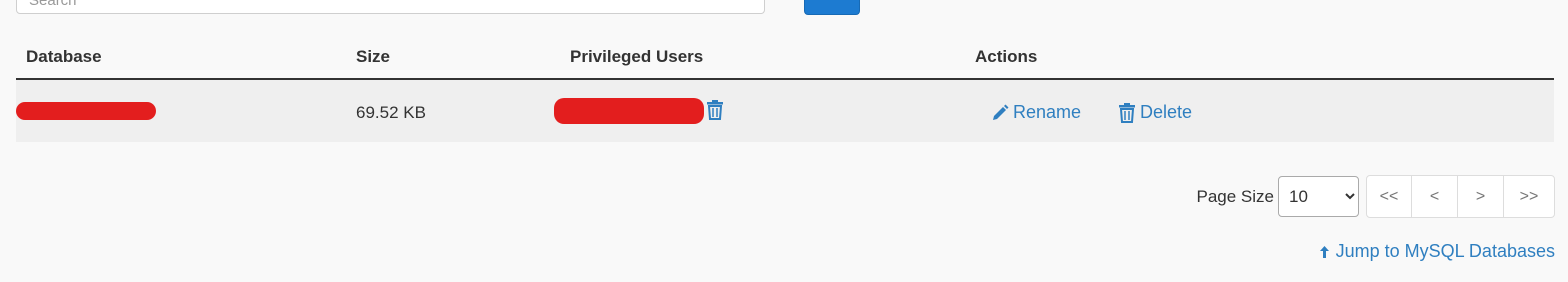 This screenshot has width=1568, height=282. Describe the element at coordinates (86, 111) in the screenshot. I see `redacted-database-name` at that location.